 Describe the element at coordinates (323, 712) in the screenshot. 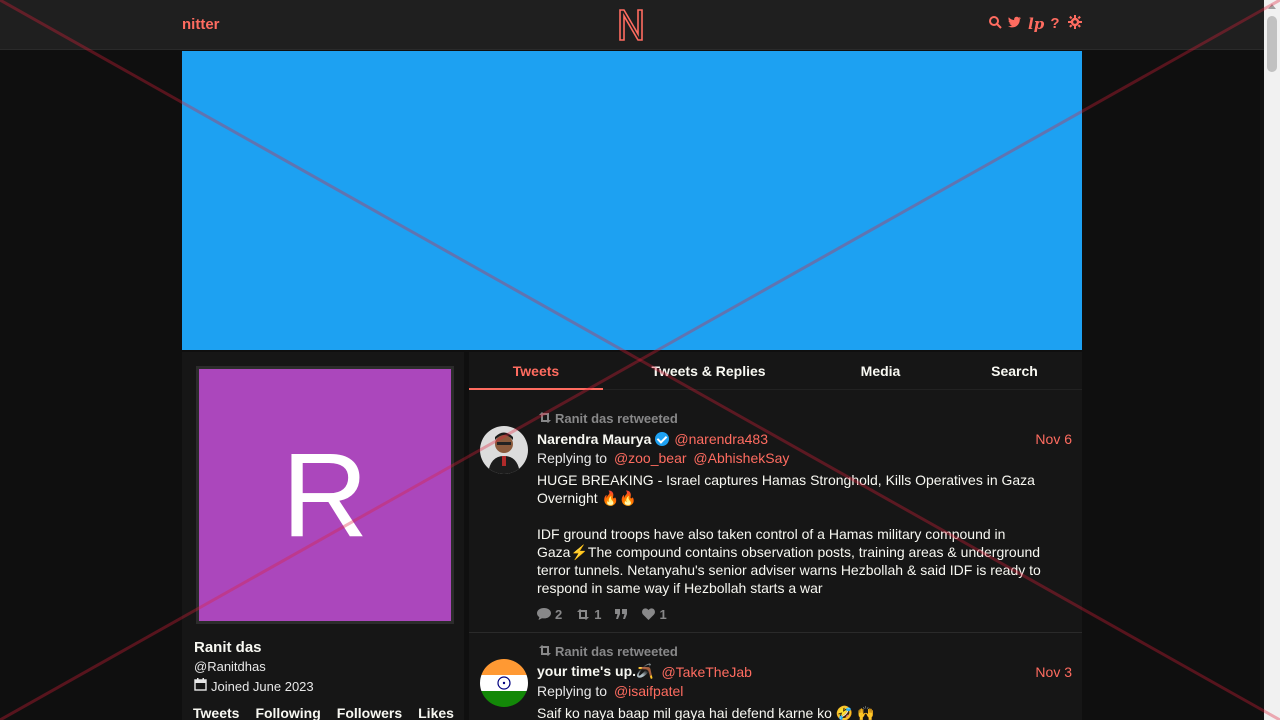

I see `profile-stats: Tweets Following Followers Likes` at that location.